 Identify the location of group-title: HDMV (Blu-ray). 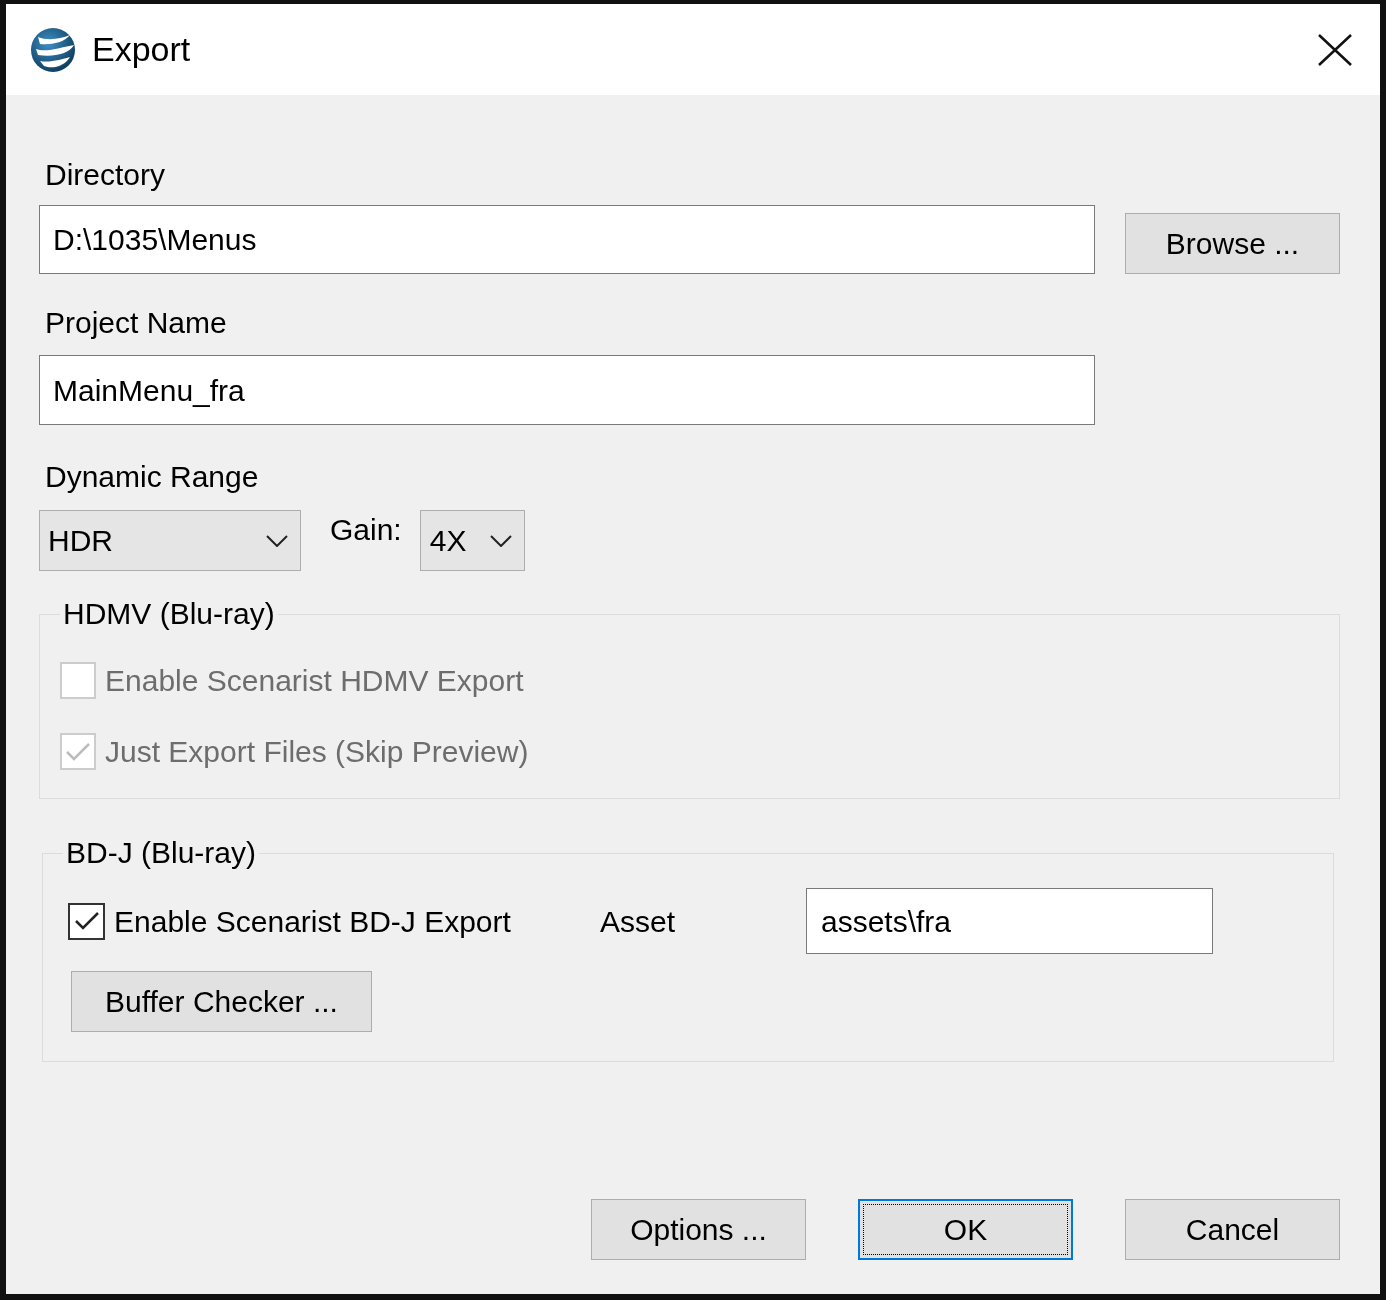
(169, 614).